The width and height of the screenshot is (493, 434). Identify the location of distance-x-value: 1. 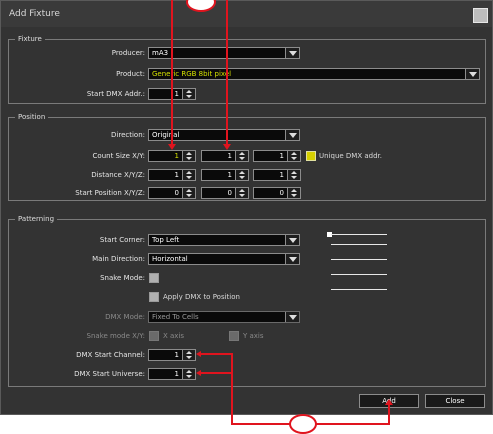
(176, 175).